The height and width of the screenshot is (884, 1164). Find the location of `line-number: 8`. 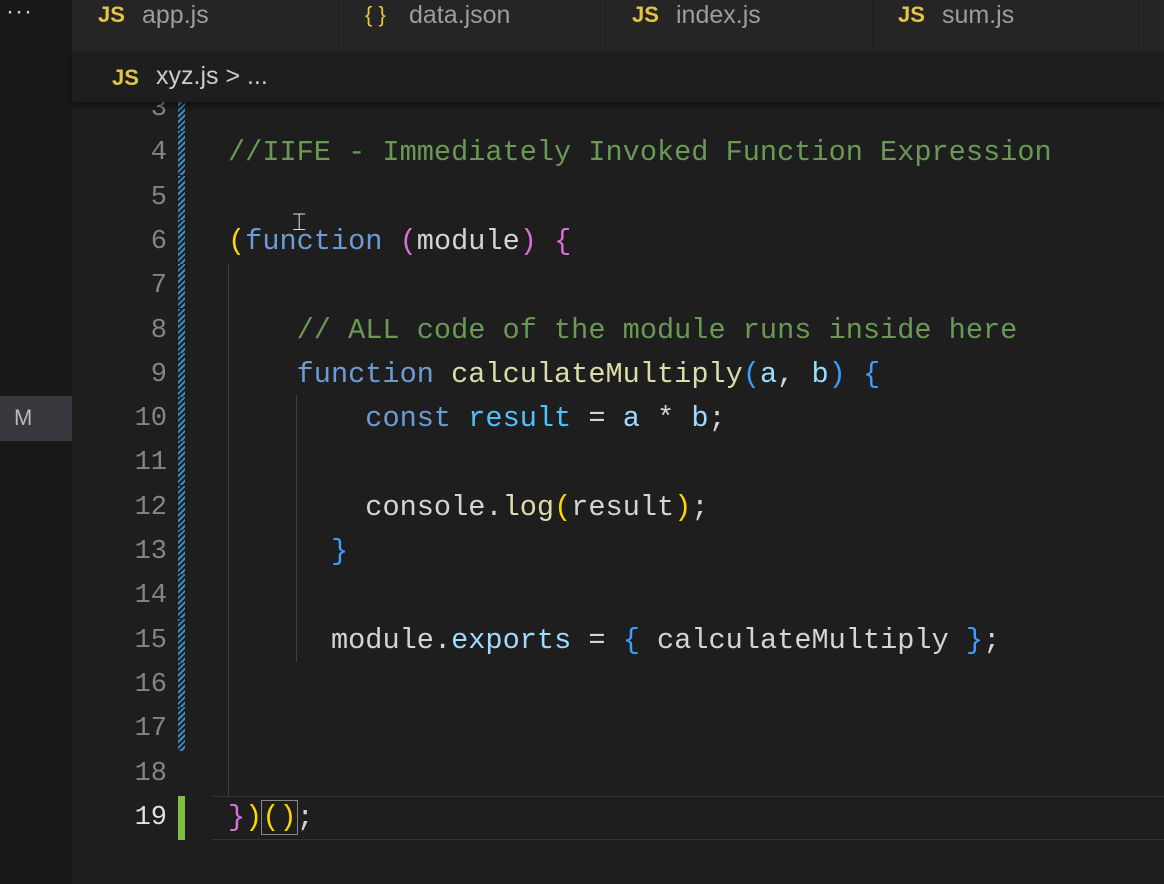

line-number: 8 is located at coordinates (158, 330).